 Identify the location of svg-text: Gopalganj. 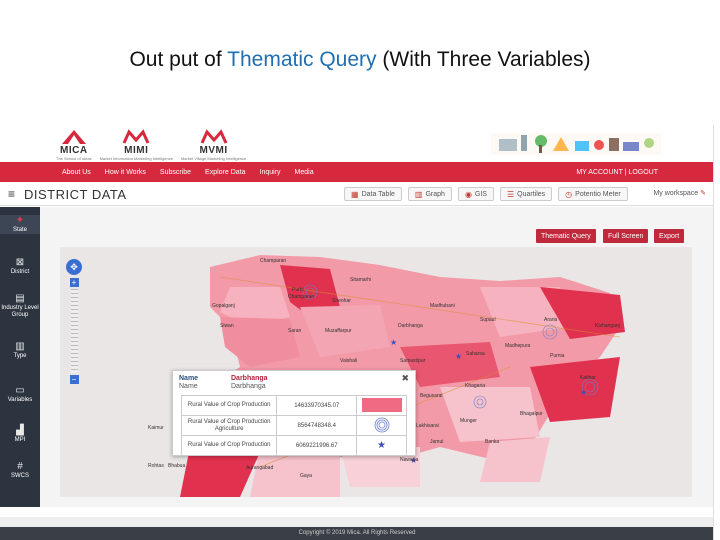
(223, 306).